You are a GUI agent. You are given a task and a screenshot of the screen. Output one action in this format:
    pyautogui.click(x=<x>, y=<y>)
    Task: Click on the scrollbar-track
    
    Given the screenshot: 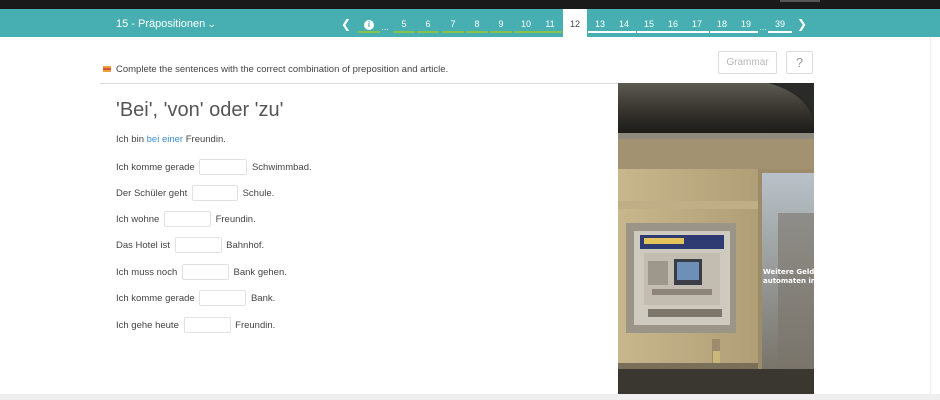 What is the action you would take?
    pyautogui.click(x=935, y=215)
    